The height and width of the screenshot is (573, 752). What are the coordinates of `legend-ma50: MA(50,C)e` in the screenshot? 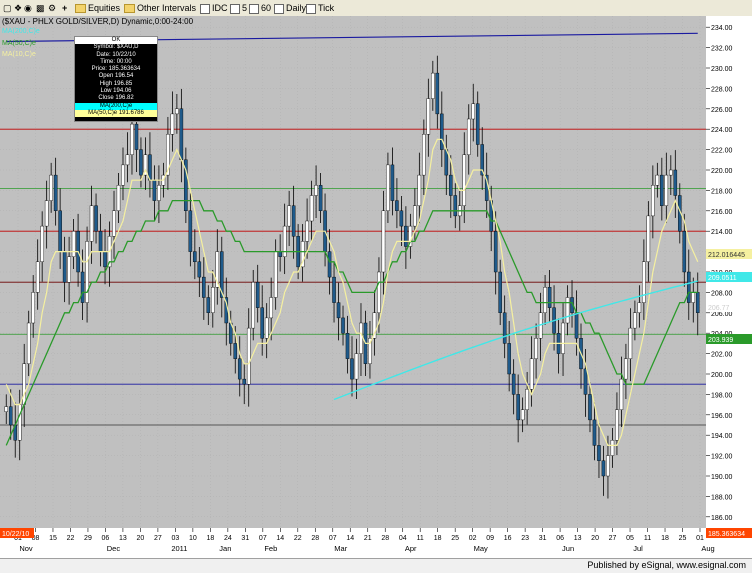 It's located at (19, 43).